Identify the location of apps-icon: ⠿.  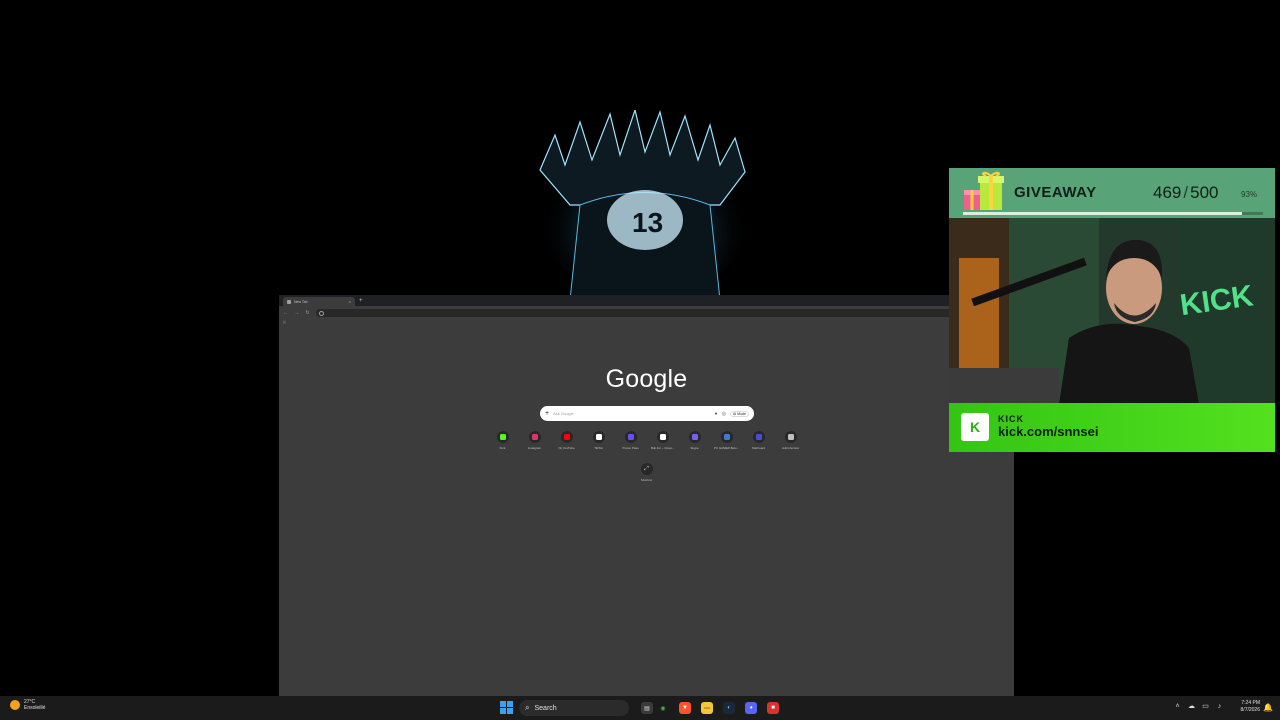
(284, 322).